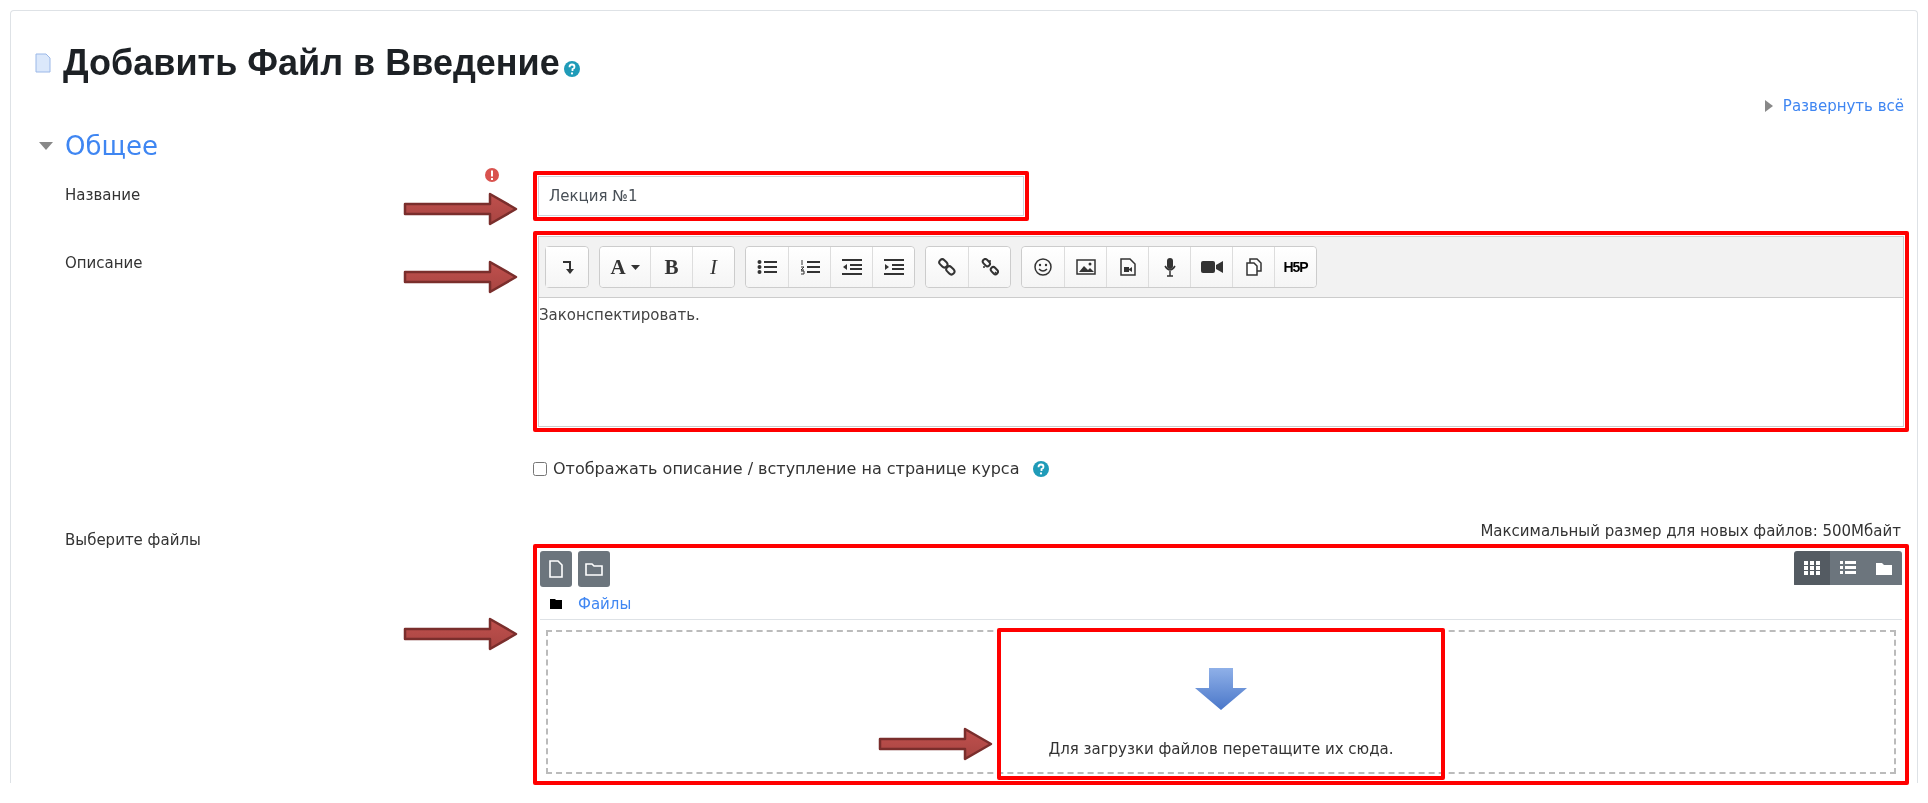 This screenshot has height=803, width=1928. Describe the element at coordinates (625, 267) in the screenshot. I see `toolbar-button: A` at that location.